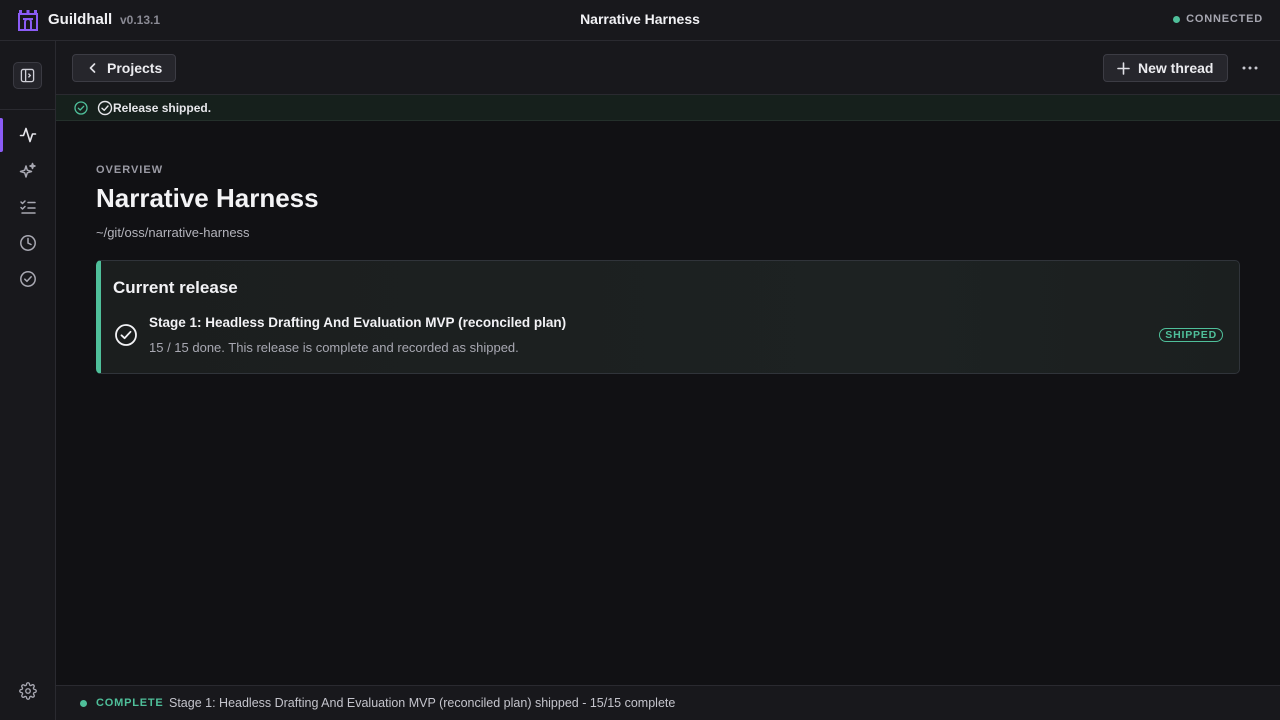 The width and height of the screenshot is (1280, 720). I want to click on sidebar-toggle-icon, so click(27, 75).